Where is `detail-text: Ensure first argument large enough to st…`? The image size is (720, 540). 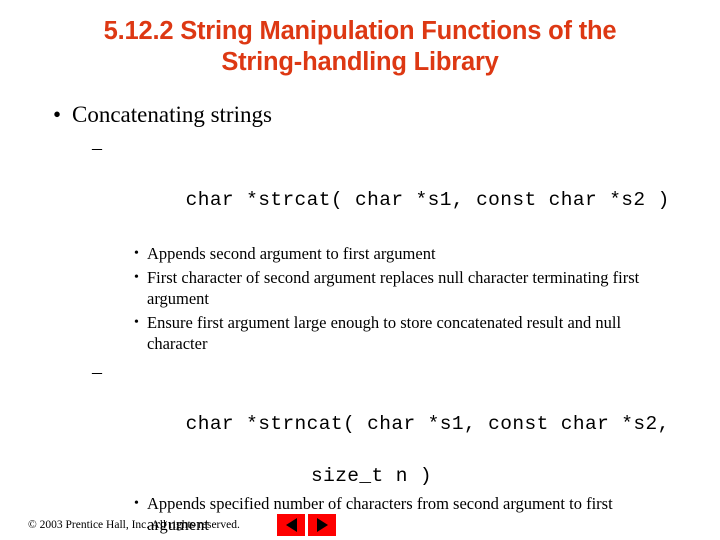
detail-text: Ensure first argument large enough to st… is located at coordinates (384, 333).